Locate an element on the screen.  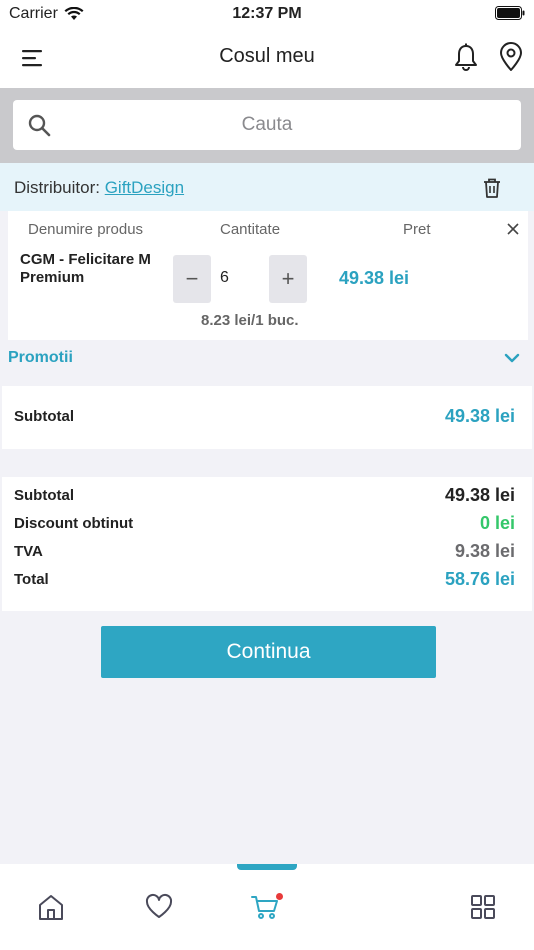
summary-row-total: Total 58.76 lei is located at coordinates (267, 577).